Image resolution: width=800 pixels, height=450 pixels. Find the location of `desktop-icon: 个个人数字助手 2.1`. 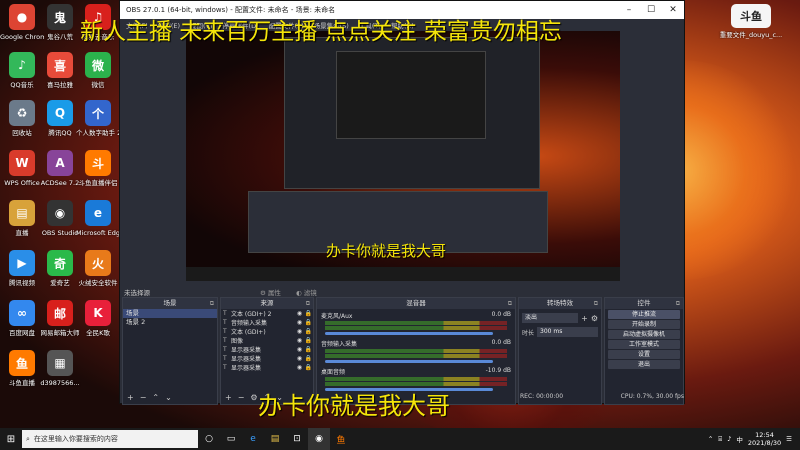

desktop-icon: 个个人数字助手 2.1 is located at coordinates (98, 118).